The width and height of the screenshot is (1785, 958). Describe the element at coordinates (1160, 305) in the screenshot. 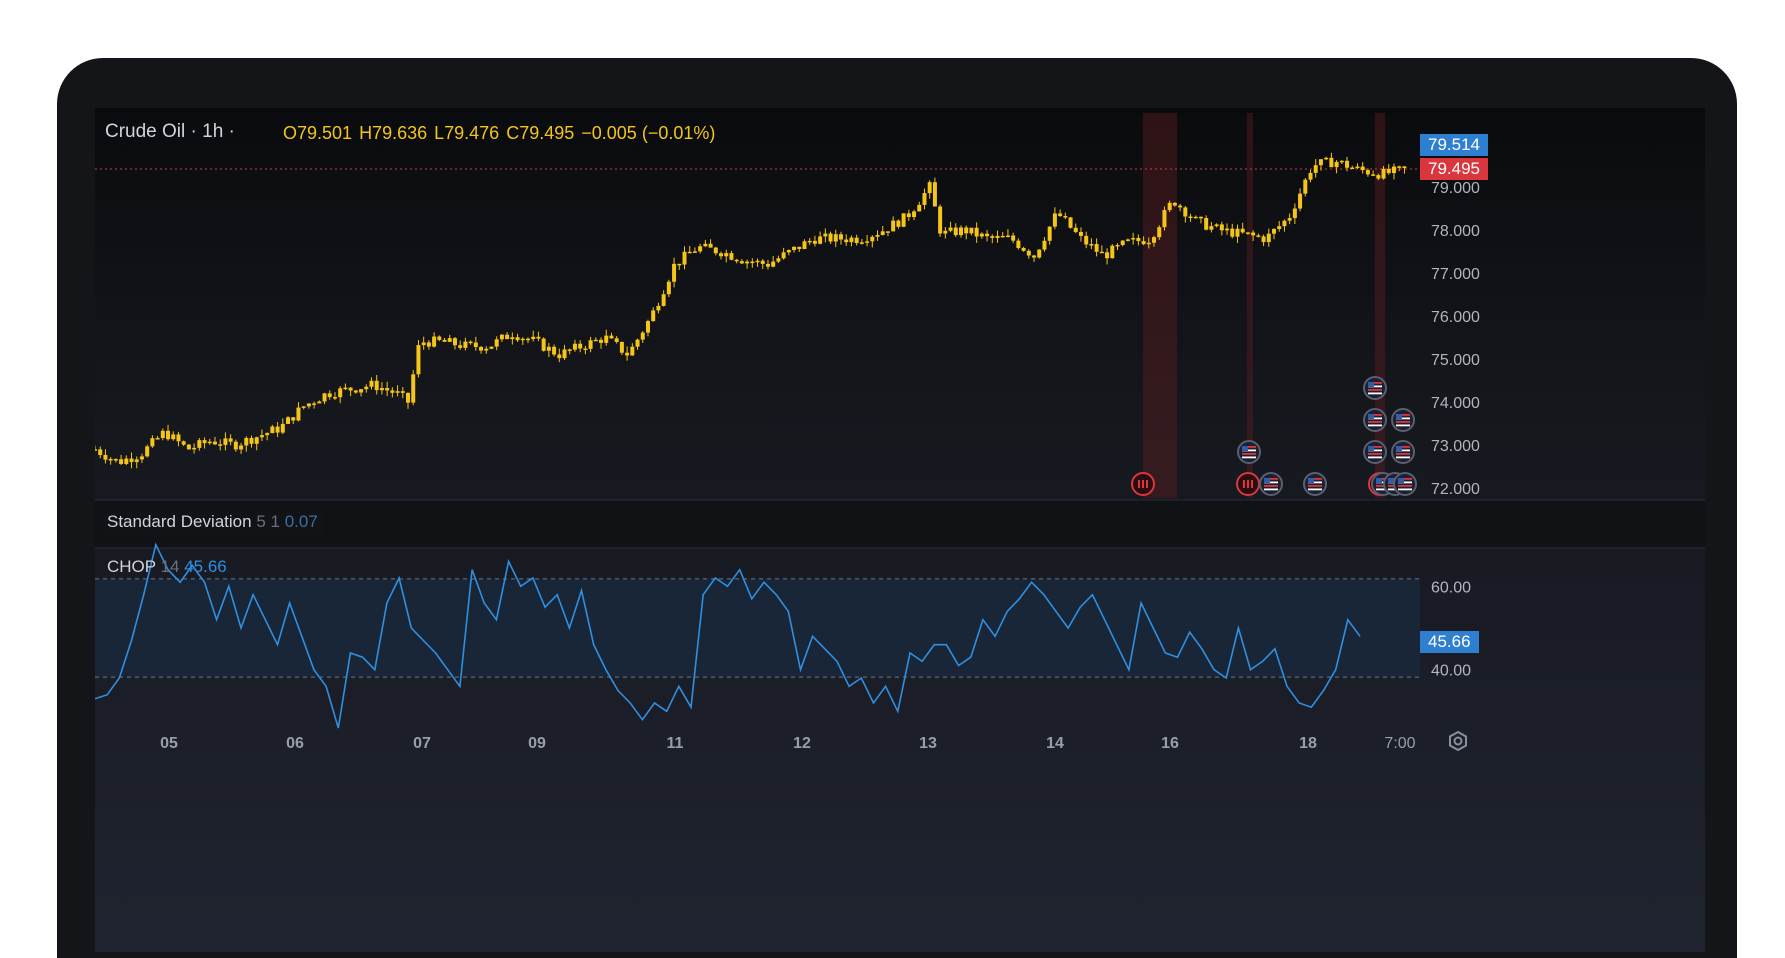

I see `event-band` at that location.